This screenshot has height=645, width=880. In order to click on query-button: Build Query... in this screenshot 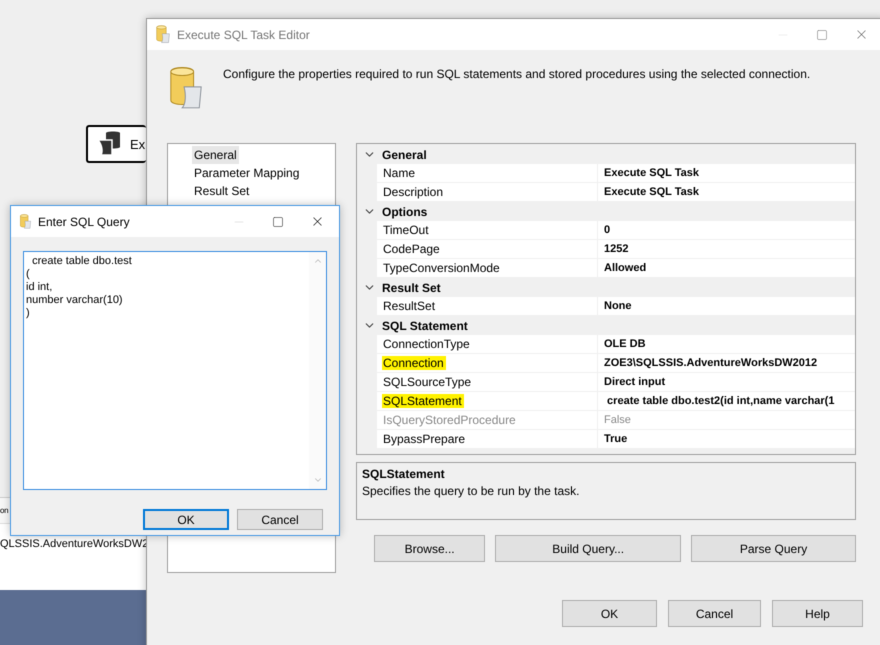, I will do `click(588, 548)`.